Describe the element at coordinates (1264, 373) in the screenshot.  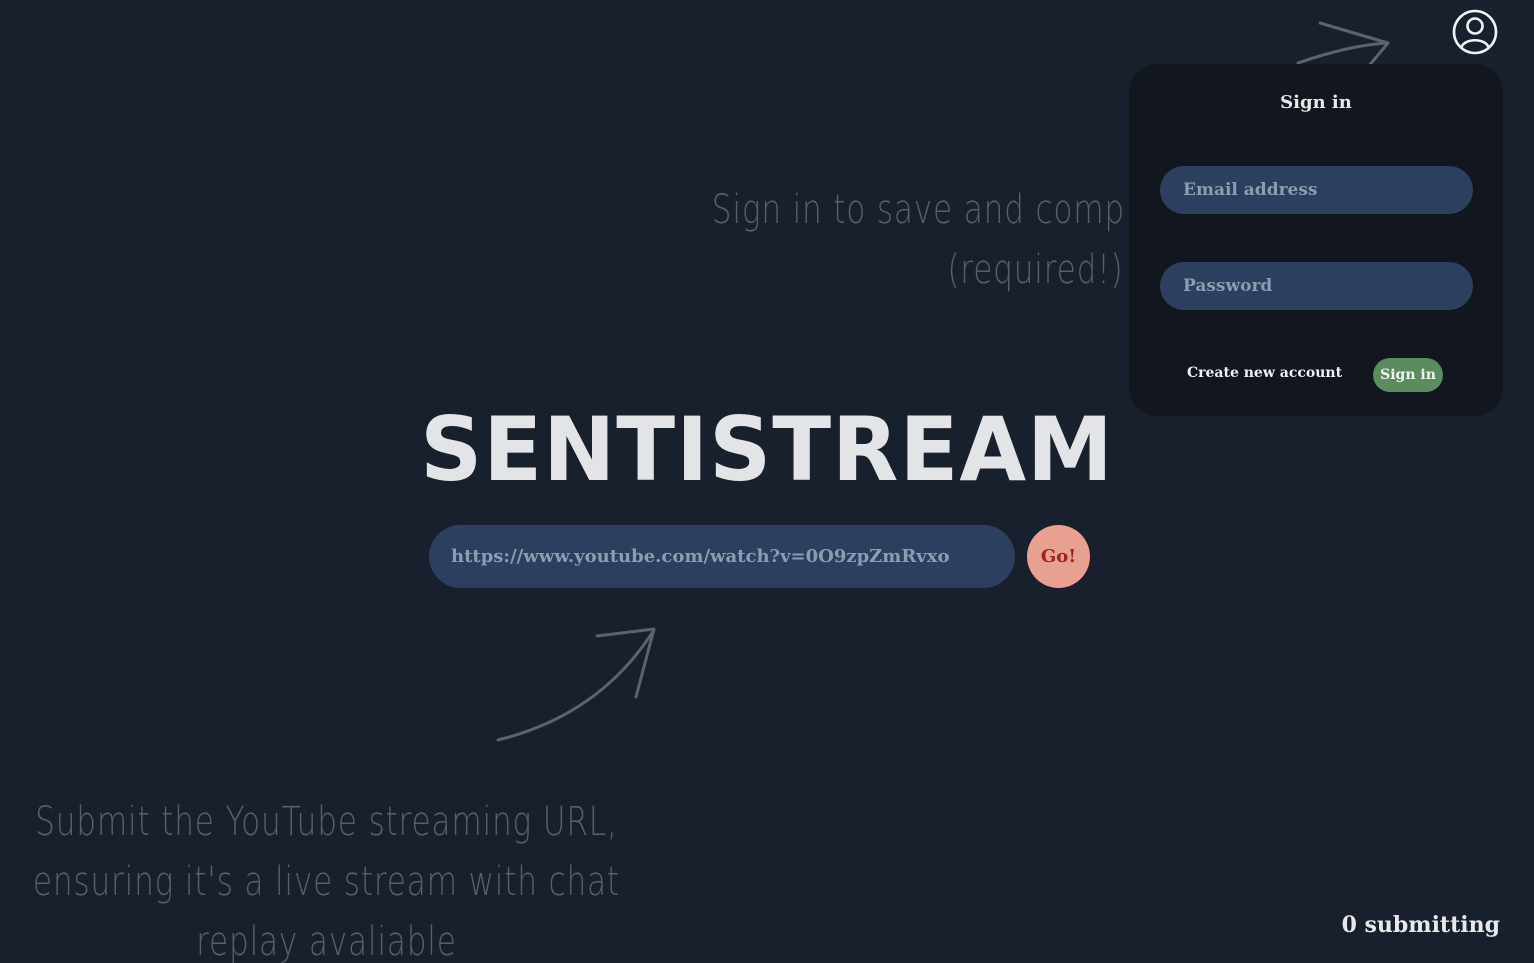
I see `create-account-link: Create new account` at that location.